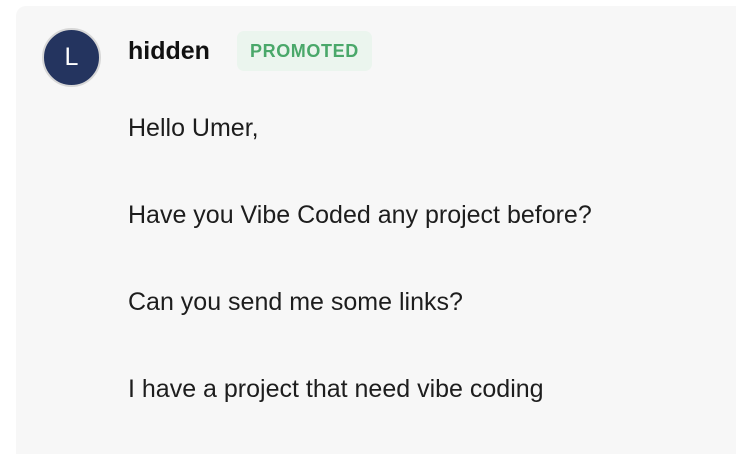 This screenshot has width=736, height=454. Describe the element at coordinates (193, 128) in the screenshot. I see `message-line-greeting: Hello Umer,` at that location.